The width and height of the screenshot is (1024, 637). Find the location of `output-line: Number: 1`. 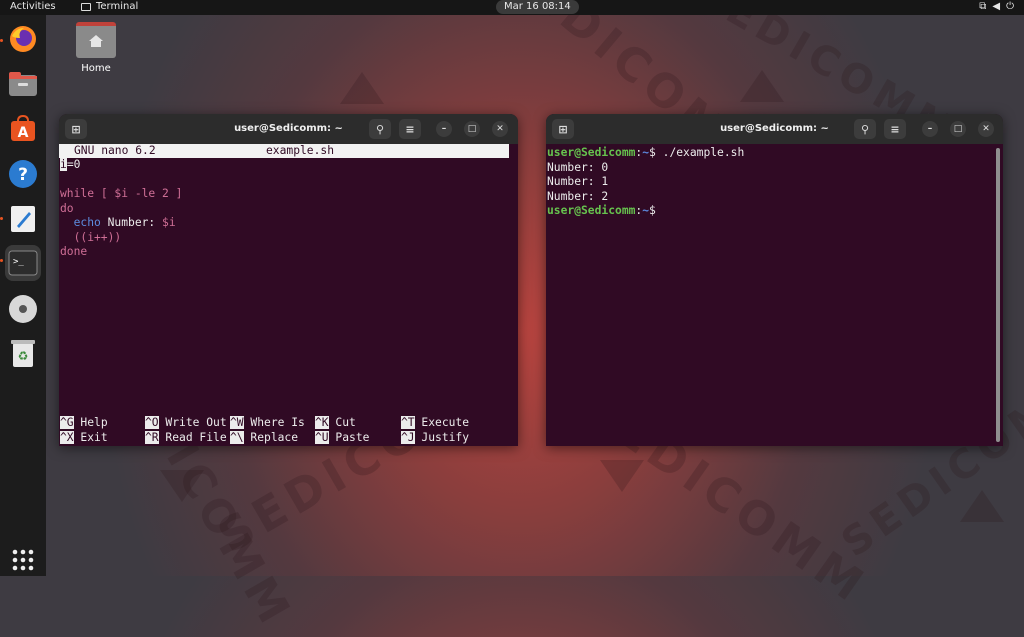

output-line: Number: 1 is located at coordinates (578, 181).